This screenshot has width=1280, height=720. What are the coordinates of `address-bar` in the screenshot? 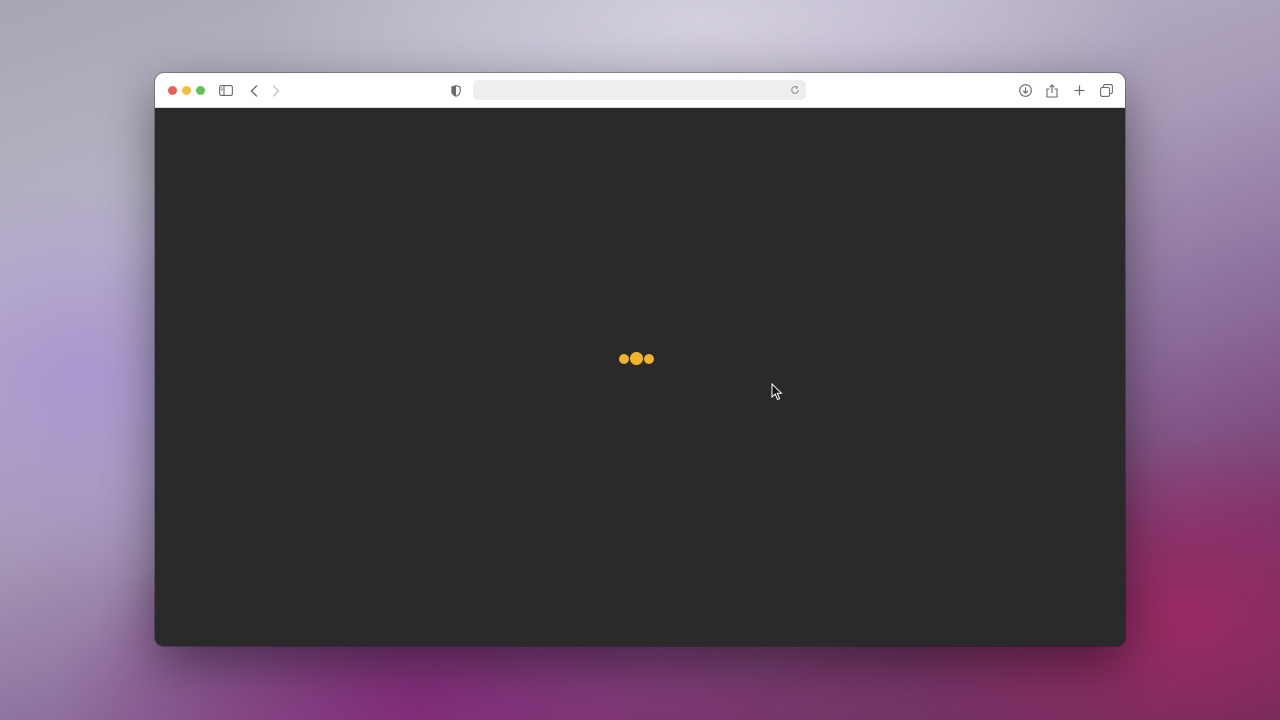 It's located at (639, 91).